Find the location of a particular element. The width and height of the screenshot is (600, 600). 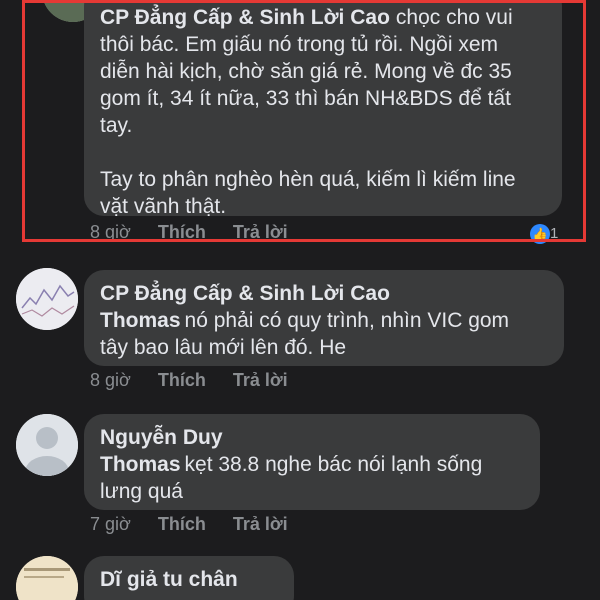

comment-meta: 7 giờ Thích Trả lời is located at coordinates (200, 524).